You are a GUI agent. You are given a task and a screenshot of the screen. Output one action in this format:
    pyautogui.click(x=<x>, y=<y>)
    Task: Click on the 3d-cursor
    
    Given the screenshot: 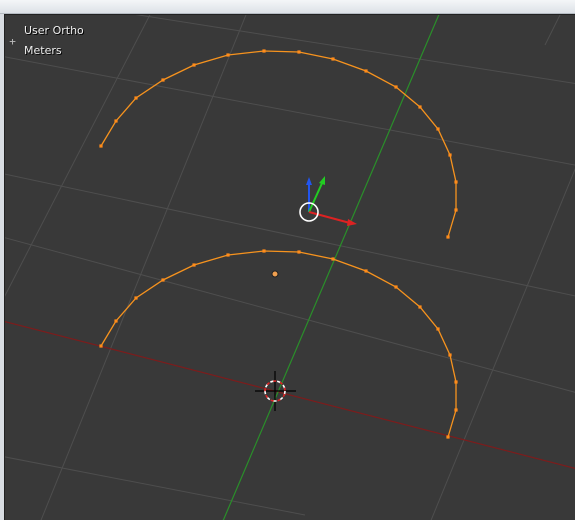 What is the action you would take?
    pyautogui.click(x=275, y=391)
    